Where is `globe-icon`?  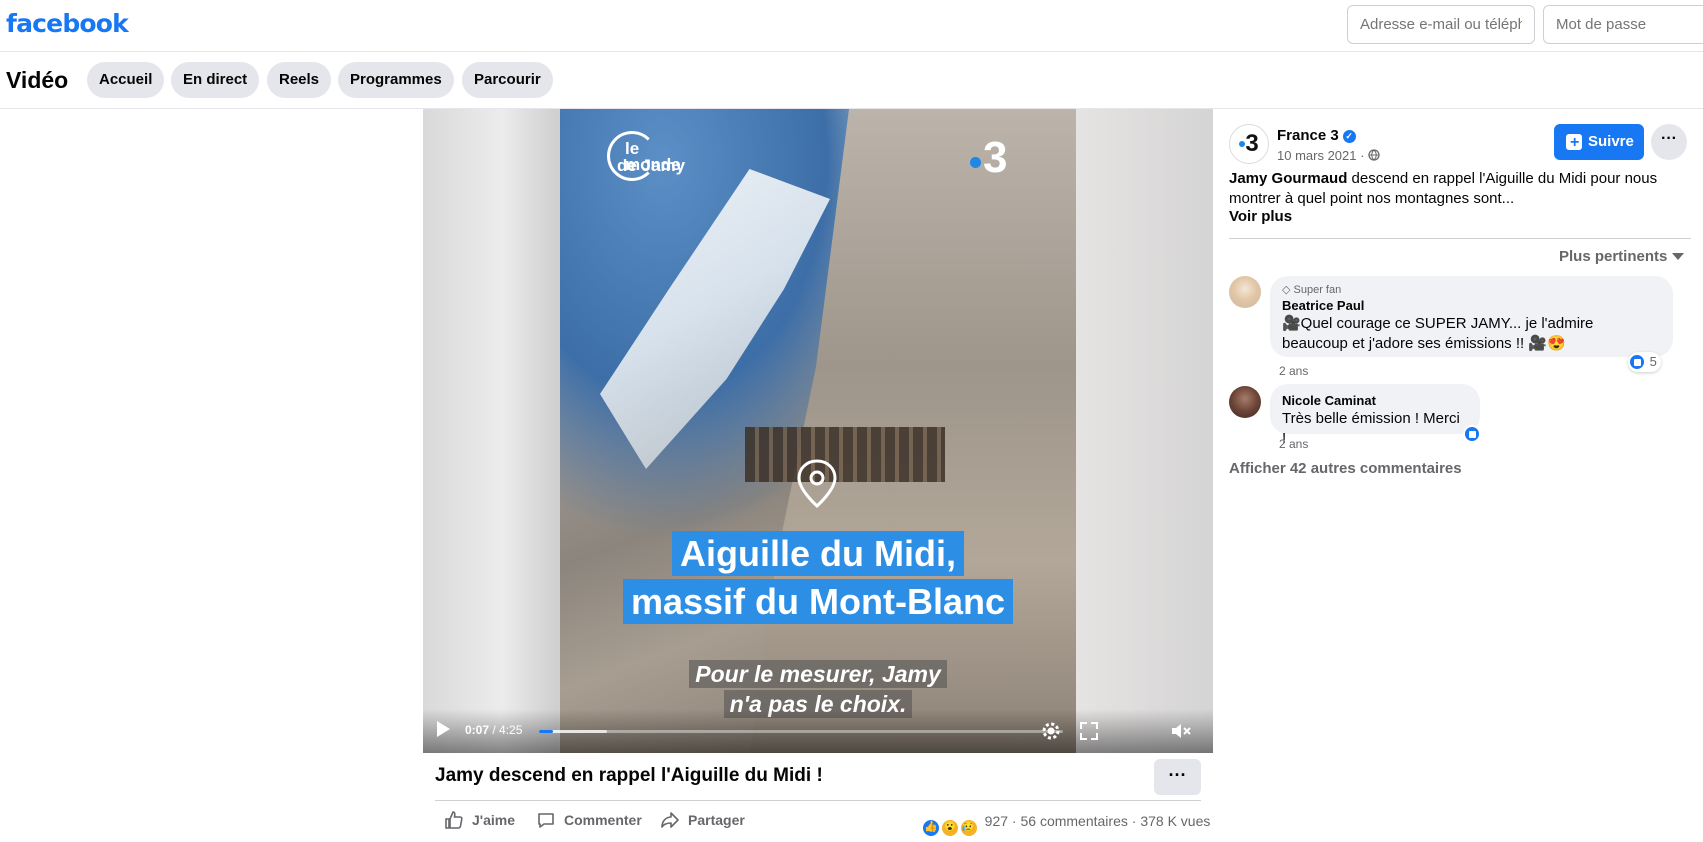 globe-icon is located at coordinates (1374, 155).